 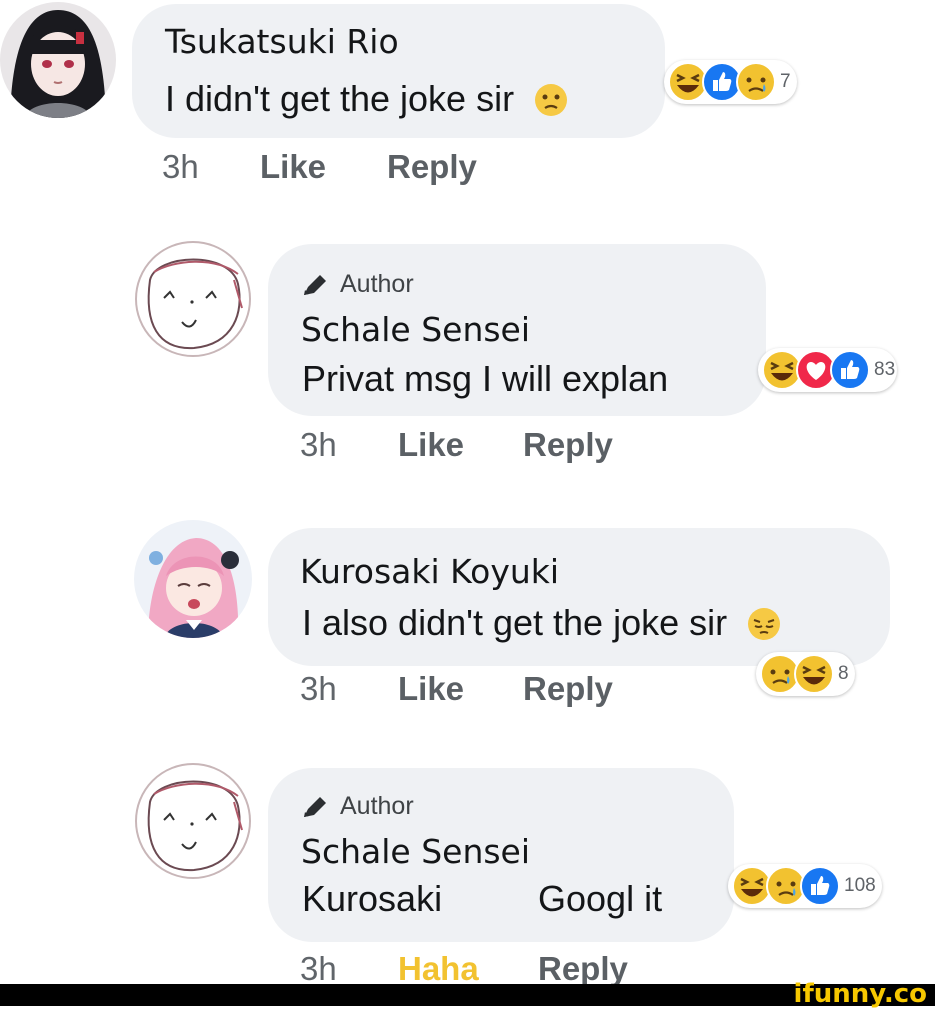 I want to click on reaction-count: 108, so click(x=860, y=885).